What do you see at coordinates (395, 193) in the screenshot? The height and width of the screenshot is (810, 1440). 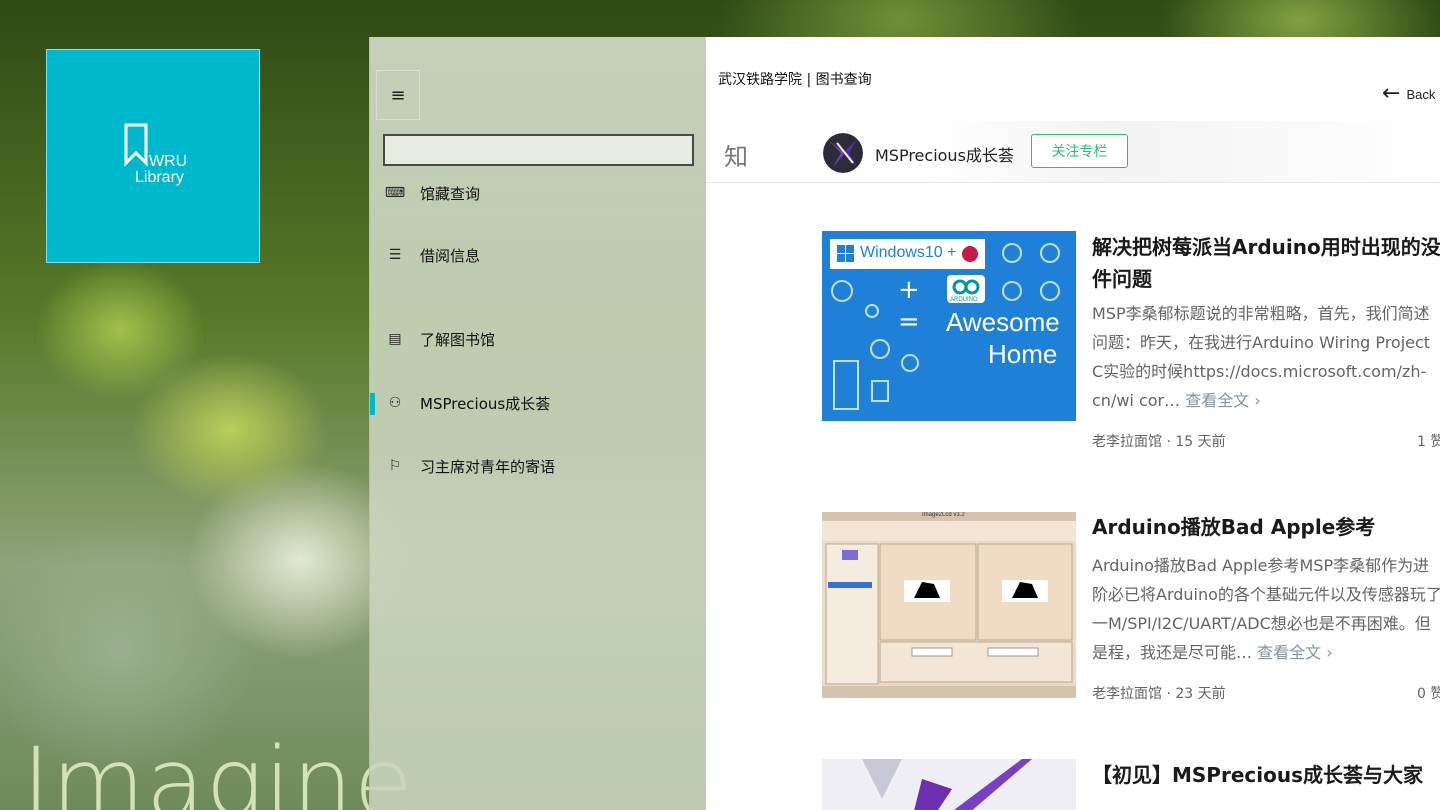 I see `keyboard-icon: ⌨` at bounding box center [395, 193].